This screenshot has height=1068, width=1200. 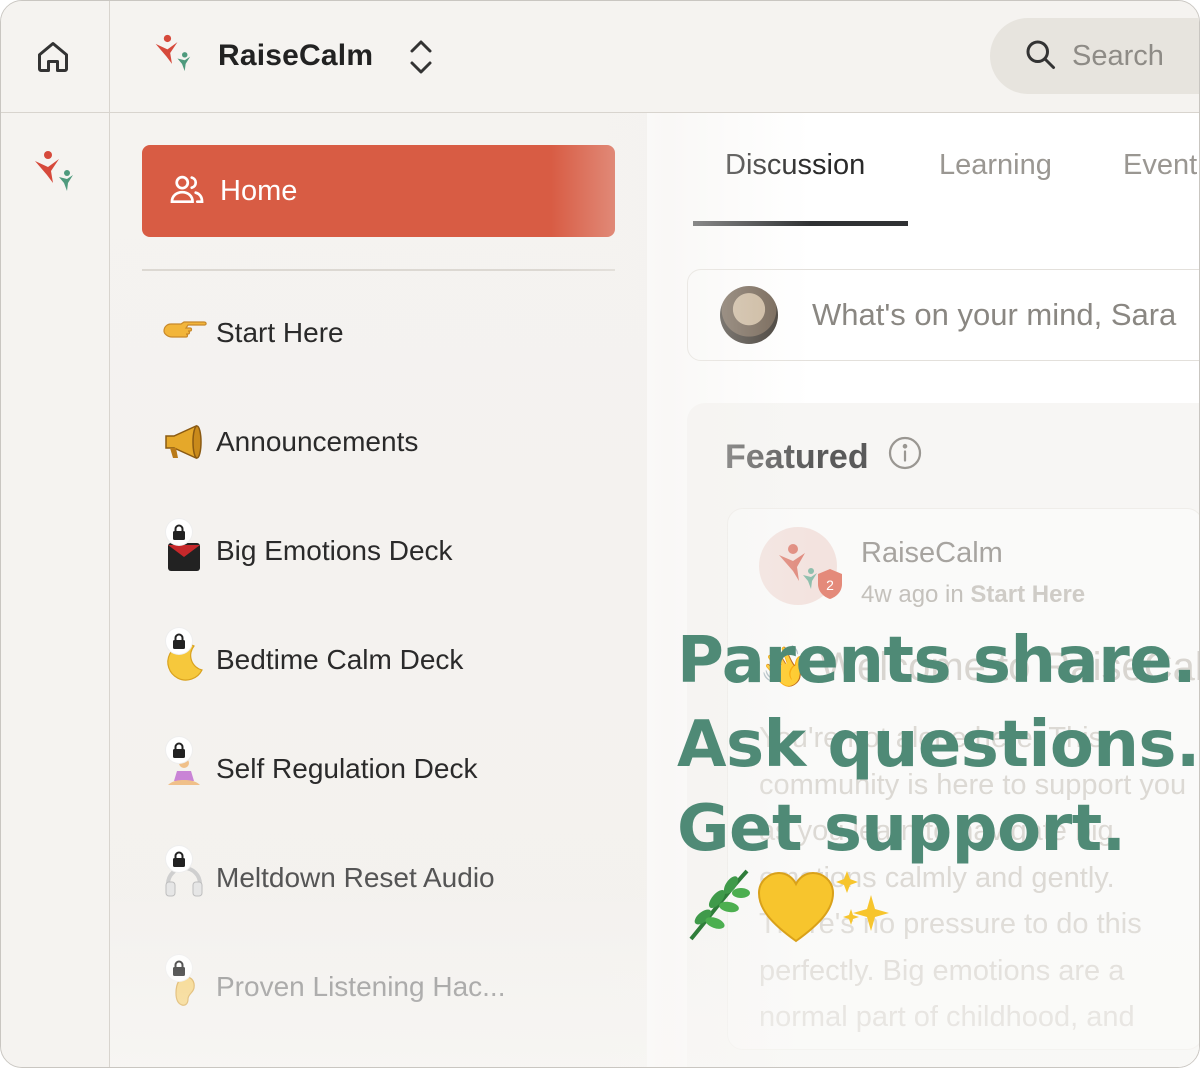 What do you see at coordinates (1040, 56) in the screenshot?
I see `search-icon` at bounding box center [1040, 56].